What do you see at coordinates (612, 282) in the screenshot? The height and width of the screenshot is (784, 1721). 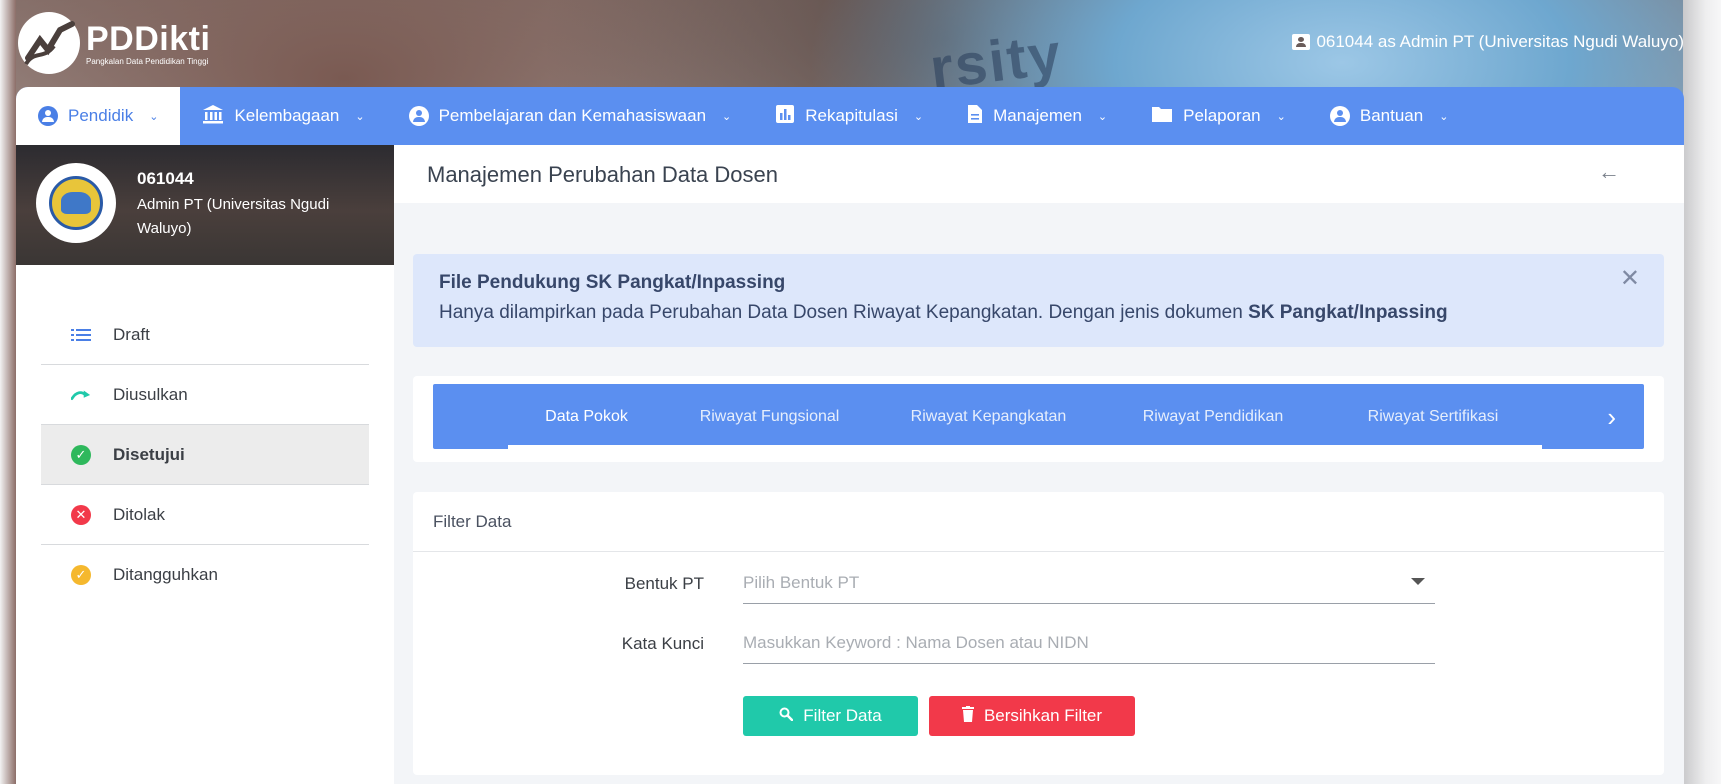 I see `alert-title: File Pendukung SK Pangkat/Inpassing` at bounding box center [612, 282].